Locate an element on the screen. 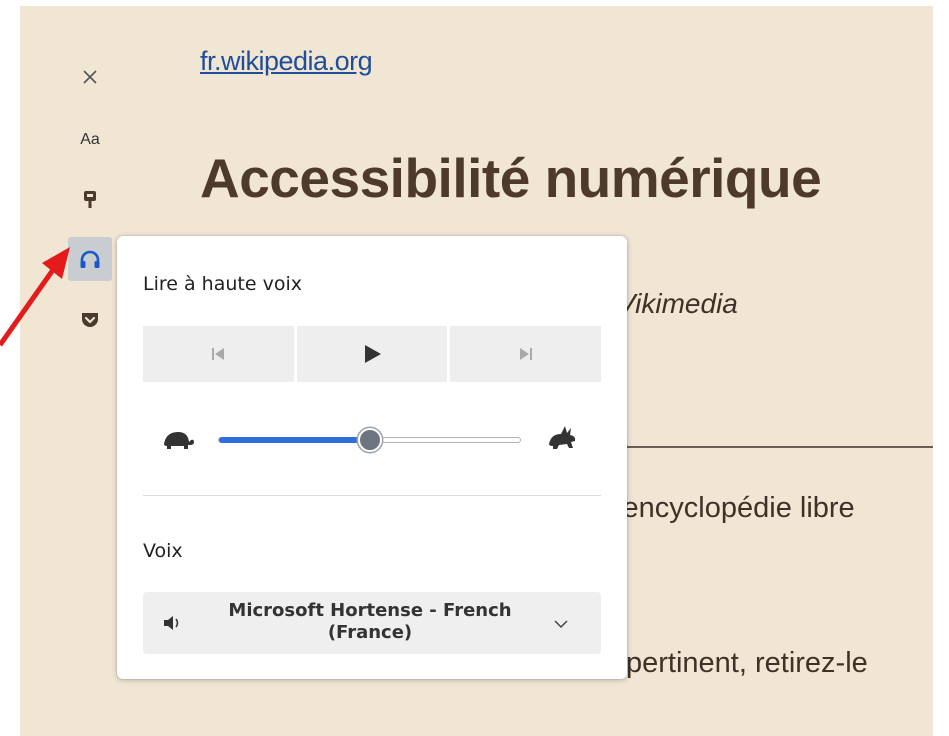 The image size is (949, 736). page-title: Accessibilité numérique is located at coordinates (511, 178).